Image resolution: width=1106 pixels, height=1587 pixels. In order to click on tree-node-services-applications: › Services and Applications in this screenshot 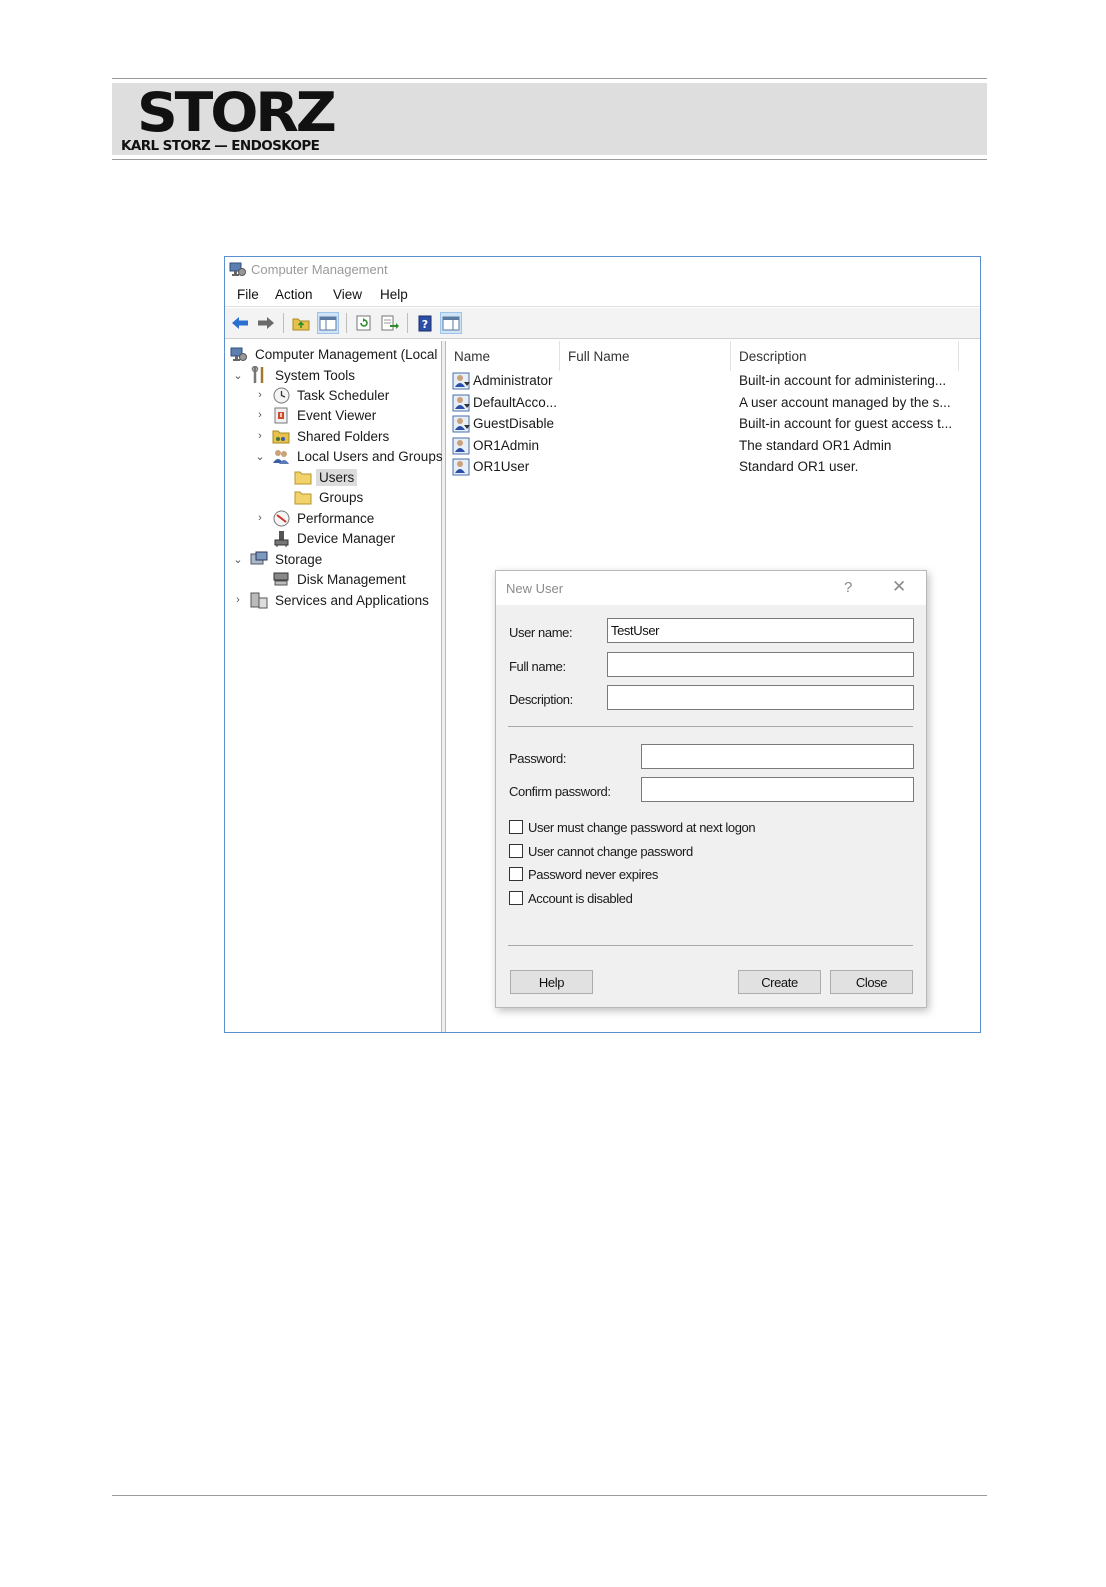, I will do `click(332, 600)`.